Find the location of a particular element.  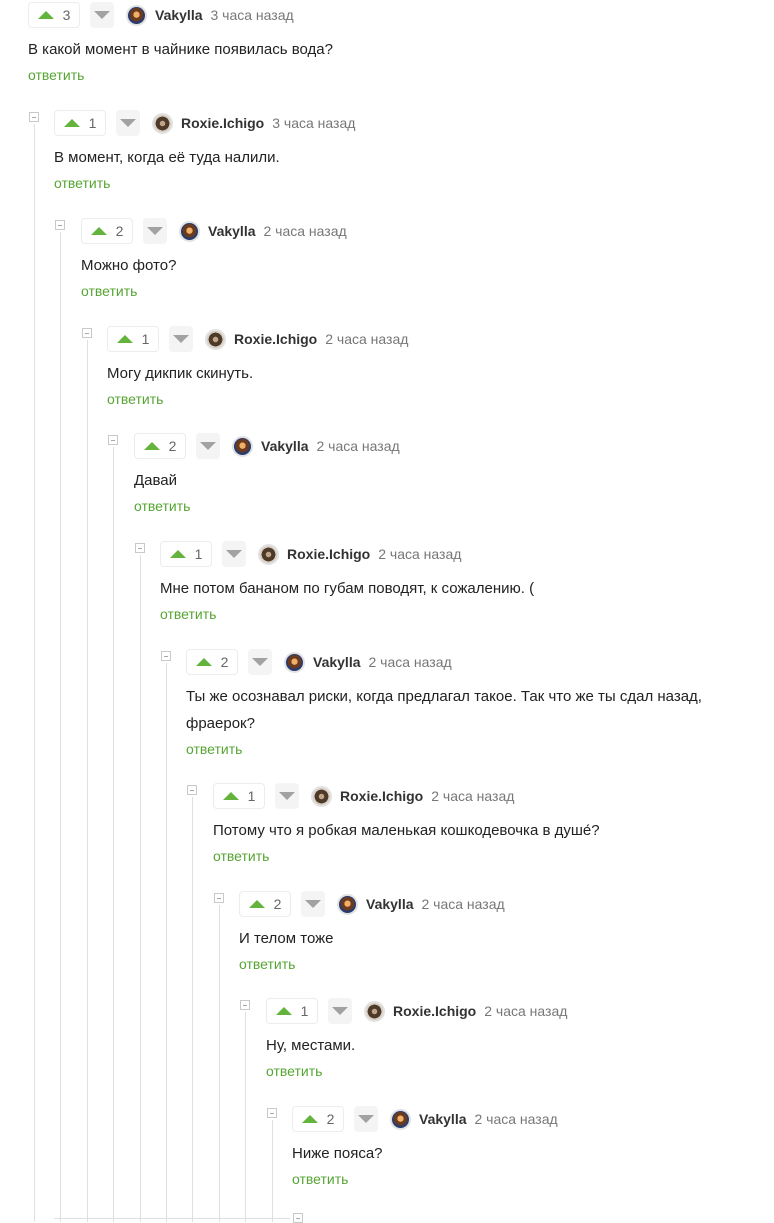

comment-time: 3 часа назад is located at coordinates (252, 15).